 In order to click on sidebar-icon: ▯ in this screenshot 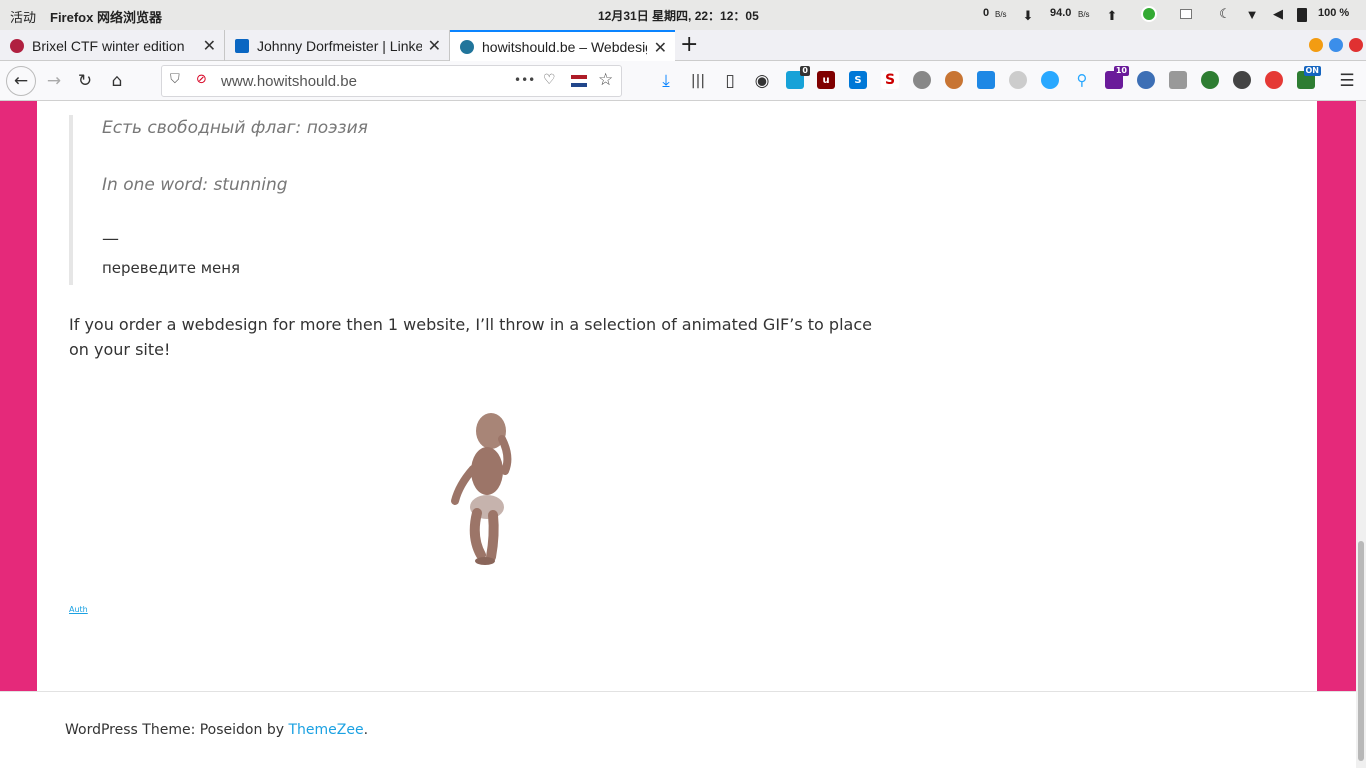, I will do `click(730, 81)`.